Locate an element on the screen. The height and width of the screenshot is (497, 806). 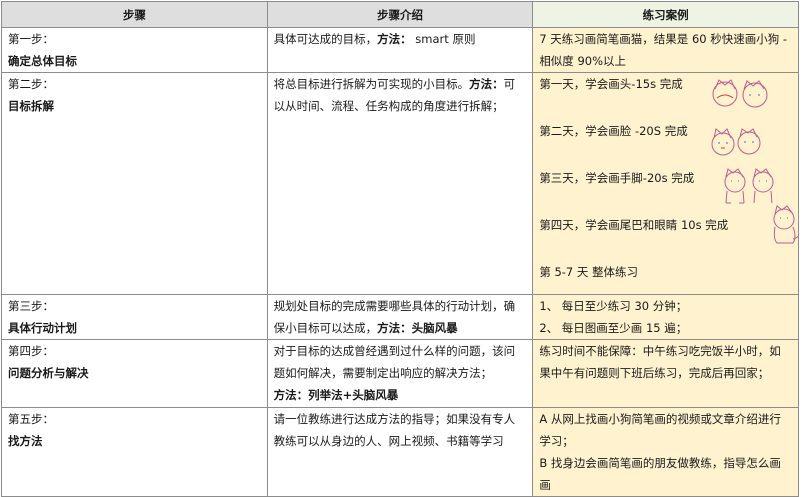
case-line: 1、 每日至少练习 30 分钟； is located at coordinates (613, 306).